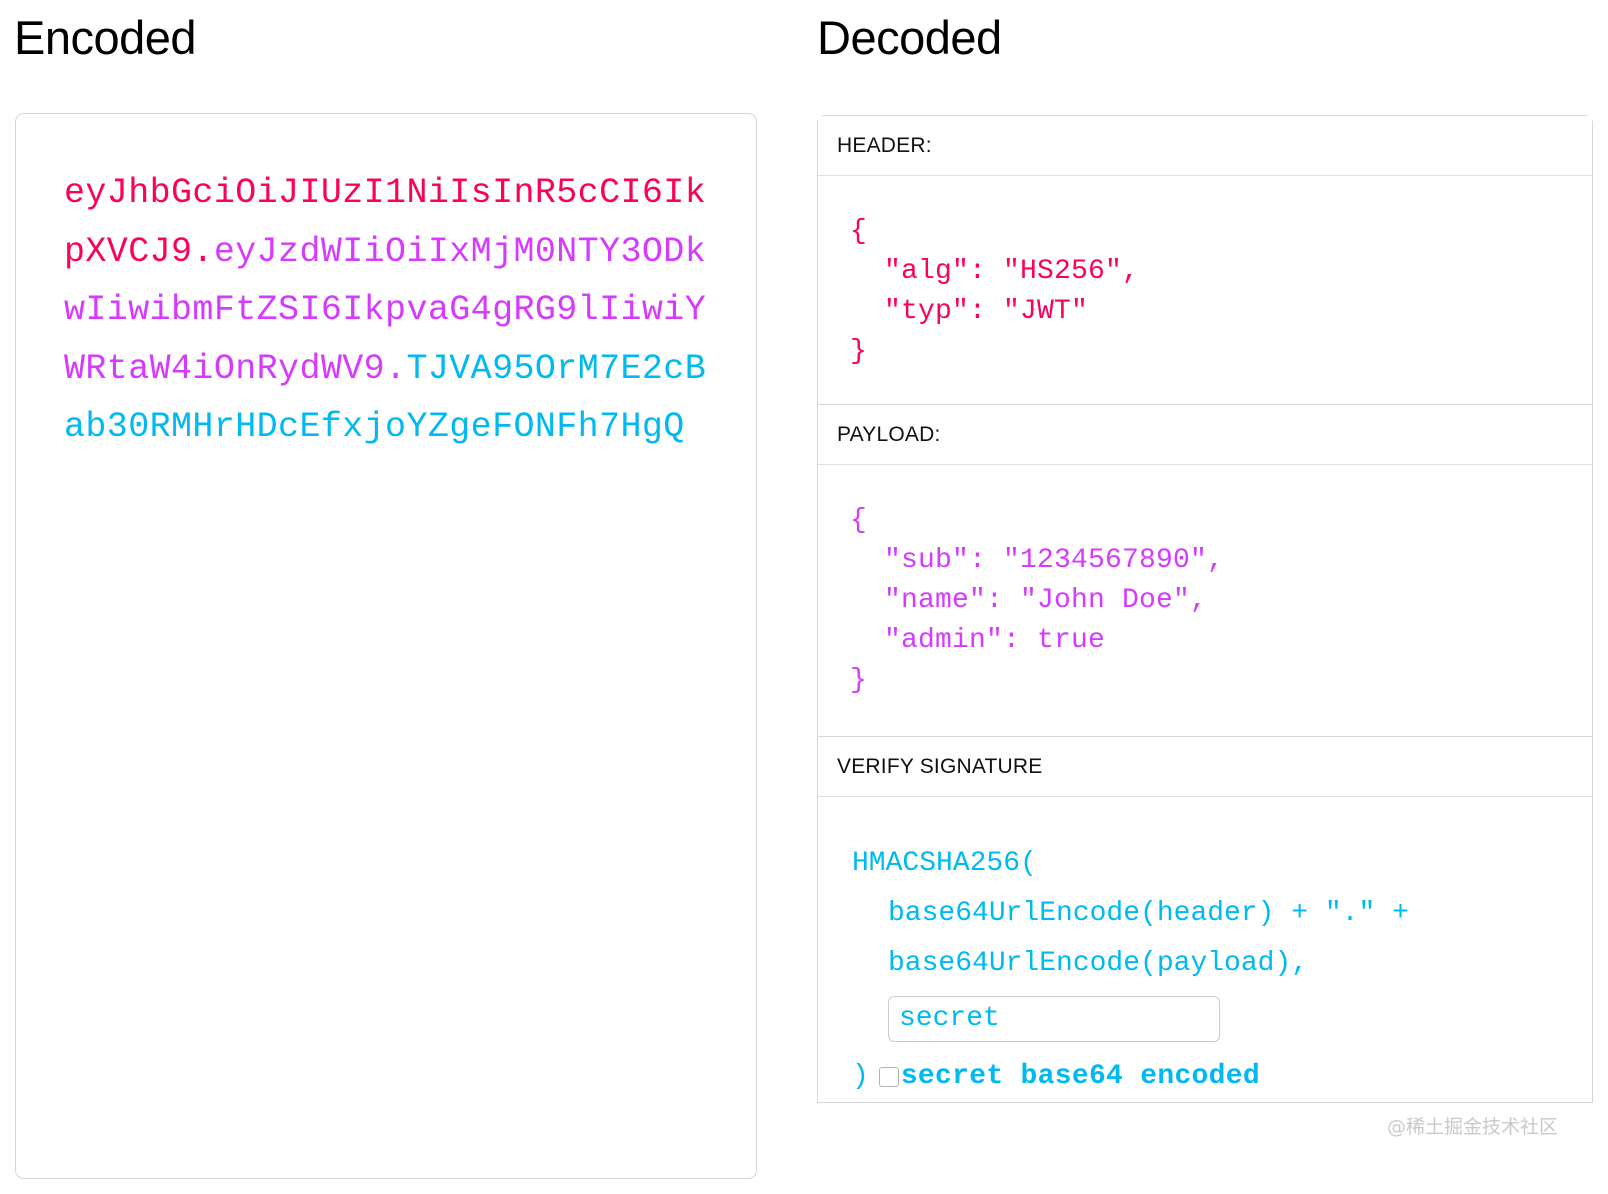  Describe the element at coordinates (909, 37) in the screenshot. I see `decoded-column-title: Decoded` at that location.